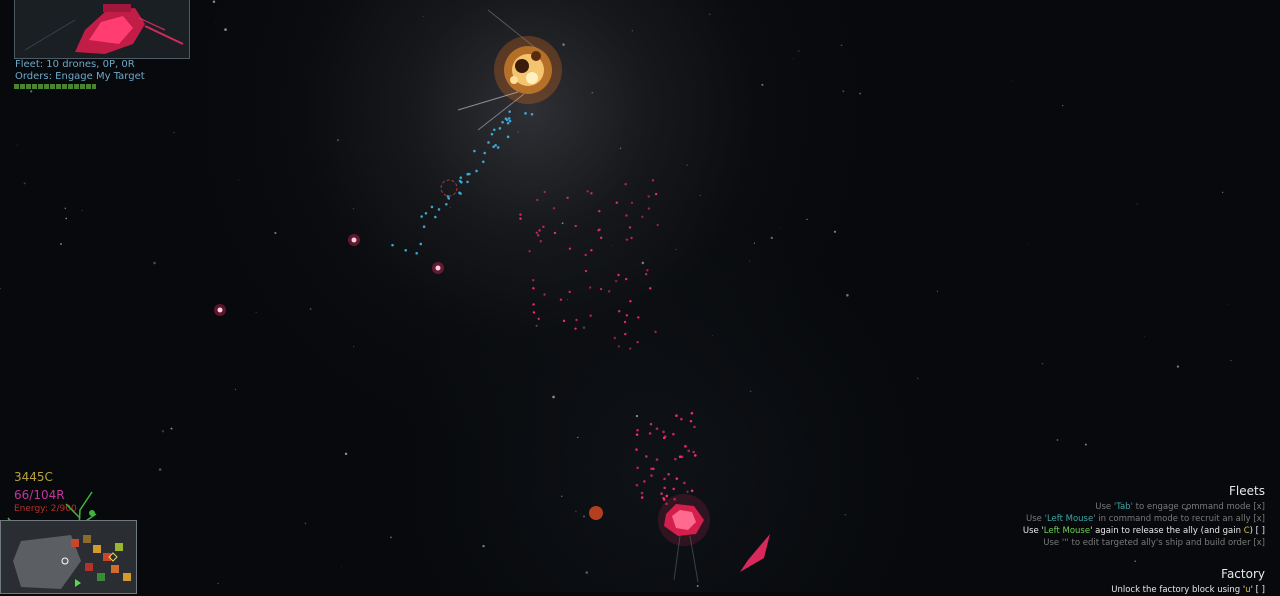 This screenshot has width=1280, height=596. Describe the element at coordinates (55, 86) in the screenshot. I see `drone-count-bar` at that location.